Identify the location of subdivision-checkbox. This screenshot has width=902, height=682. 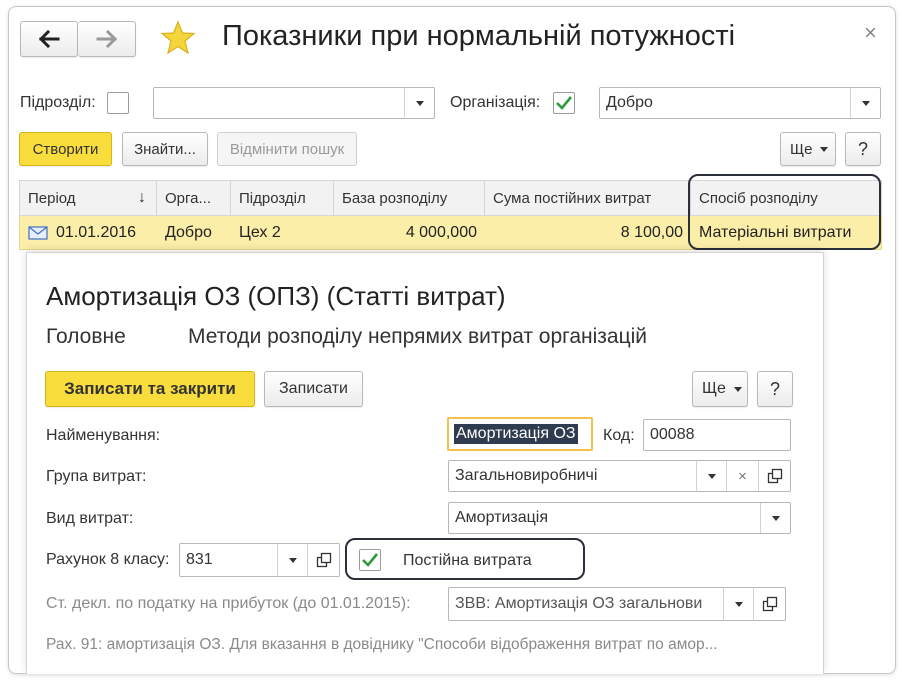
(118, 103).